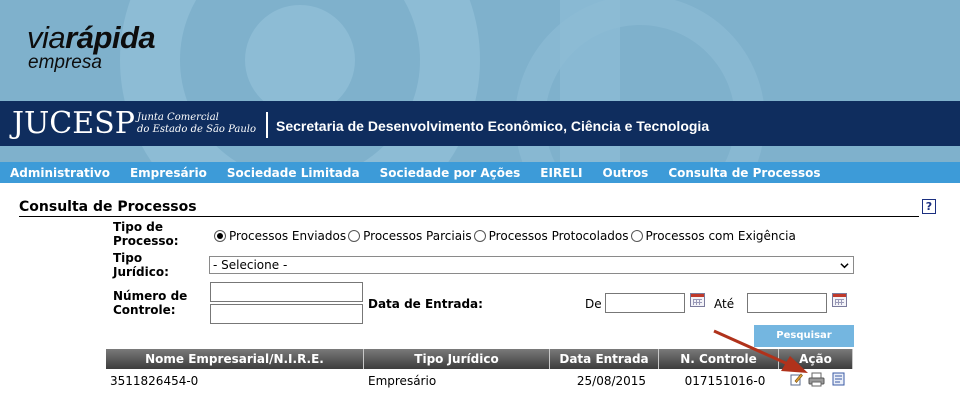 The height and width of the screenshot is (408, 960). I want to click on tipo-juridico-select: - Selecione -, so click(531, 265).